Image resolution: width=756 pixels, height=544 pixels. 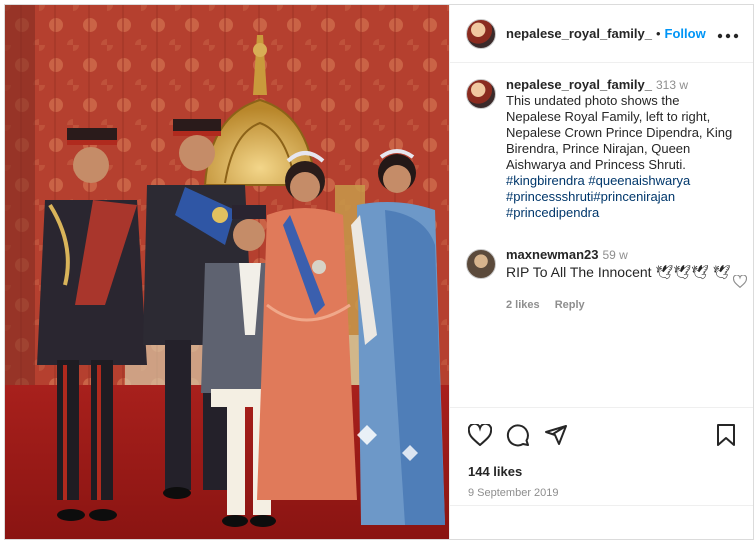 I want to click on bookmark-icon, so click(x=726, y=435).